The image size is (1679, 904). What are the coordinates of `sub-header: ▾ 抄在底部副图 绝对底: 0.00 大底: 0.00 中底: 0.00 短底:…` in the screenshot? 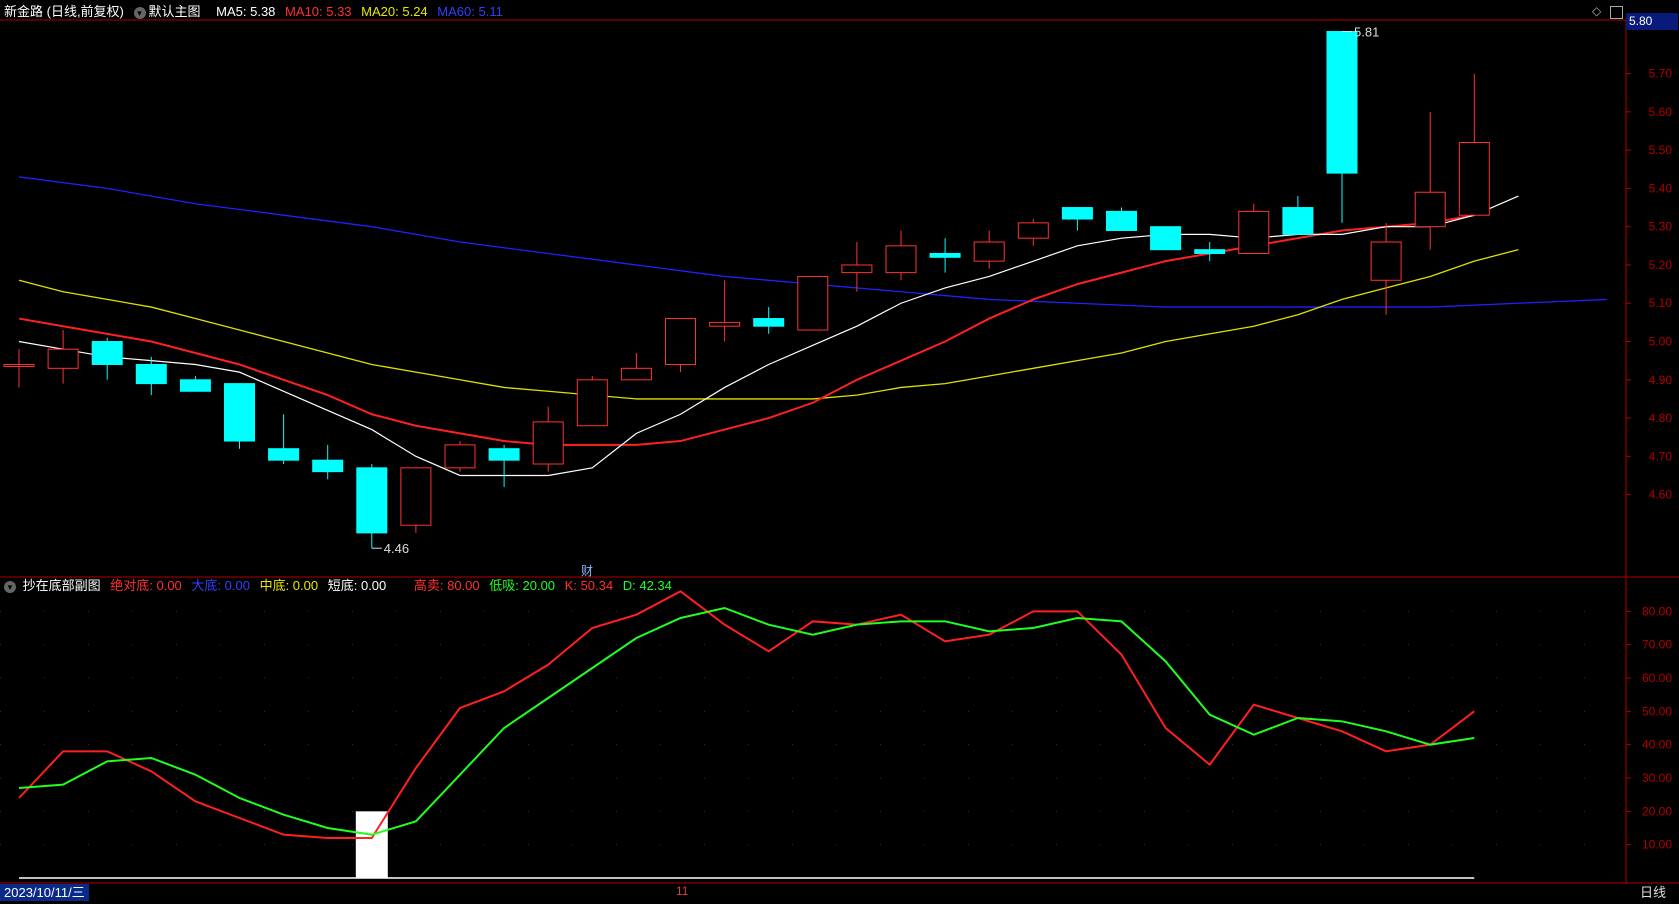 It's located at (341, 586).